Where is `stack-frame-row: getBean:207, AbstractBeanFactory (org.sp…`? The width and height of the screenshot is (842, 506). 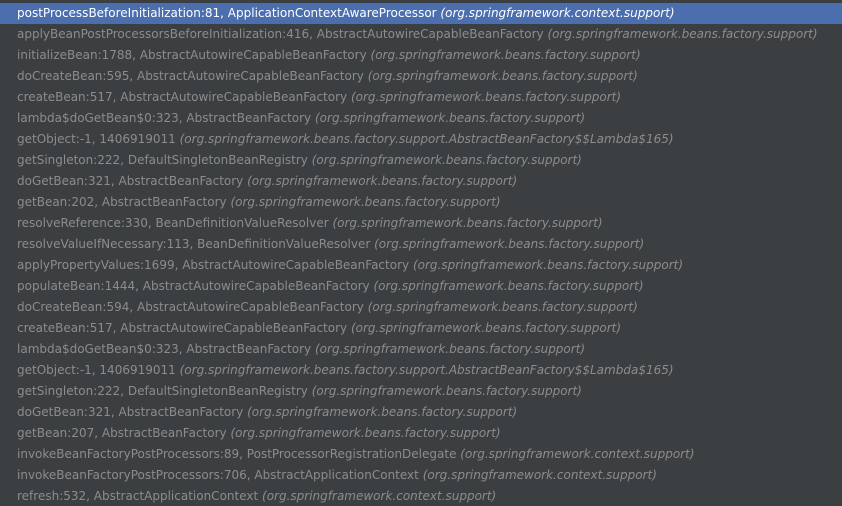 stack-frame-row: getBean:207, AbstractBeanFactory (org.sp… is located at coordinates (421, 433).